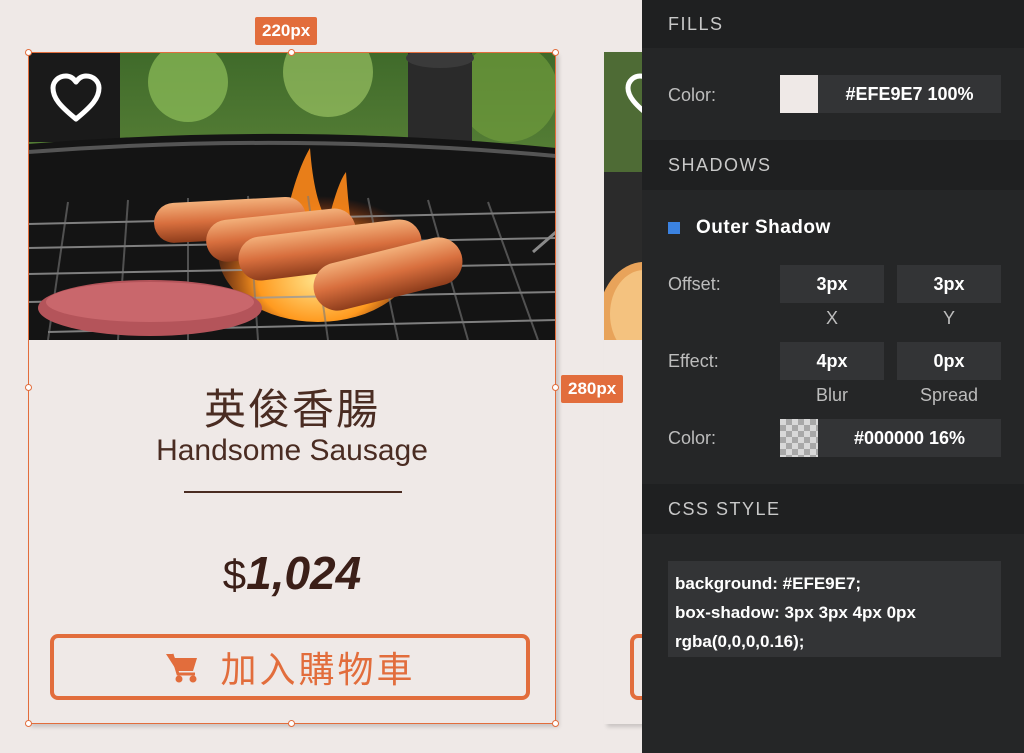 The height and width of the screenshot is (753, 1024). Describe the element at coordinates (949, 395) in the screenshot. I see `spread-caption: Spread` at that location.